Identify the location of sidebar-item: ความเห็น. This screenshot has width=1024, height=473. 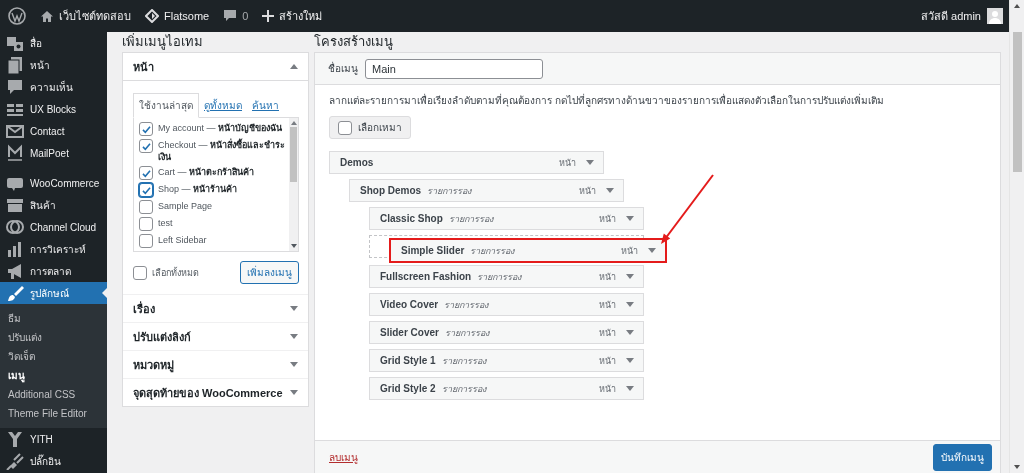
(53, 87).